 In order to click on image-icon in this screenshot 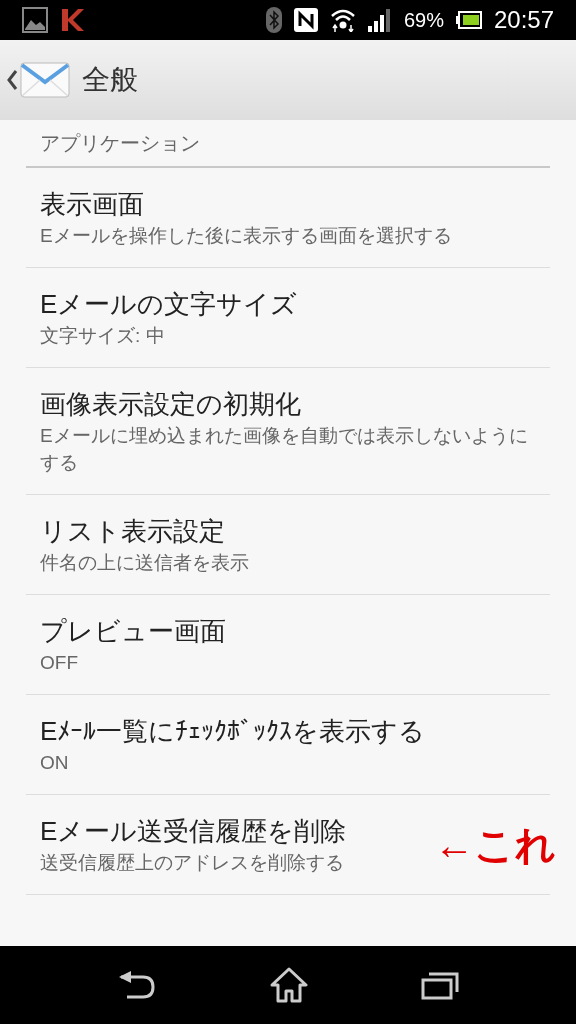, I will do `click(35, 20)`.